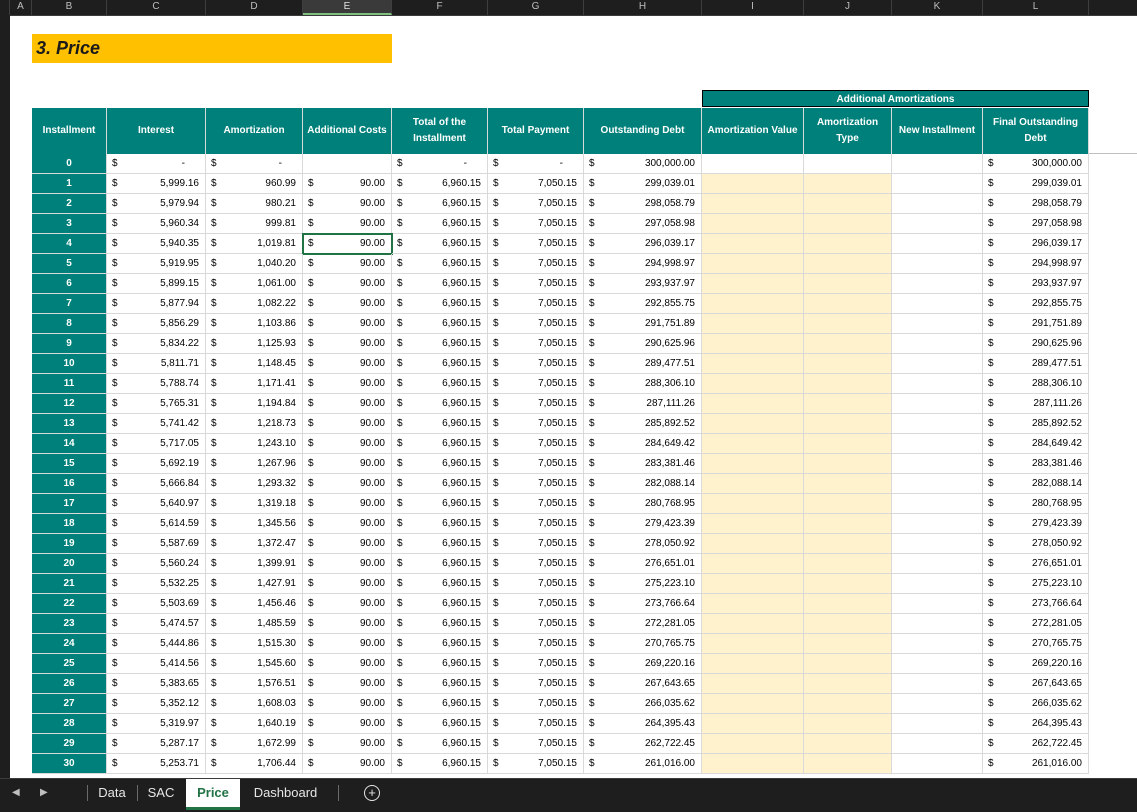  What do you see at coordinates (156, 164) in the screenshot?
I see `interest-cell: $ -` at bounding box center [156, 164].